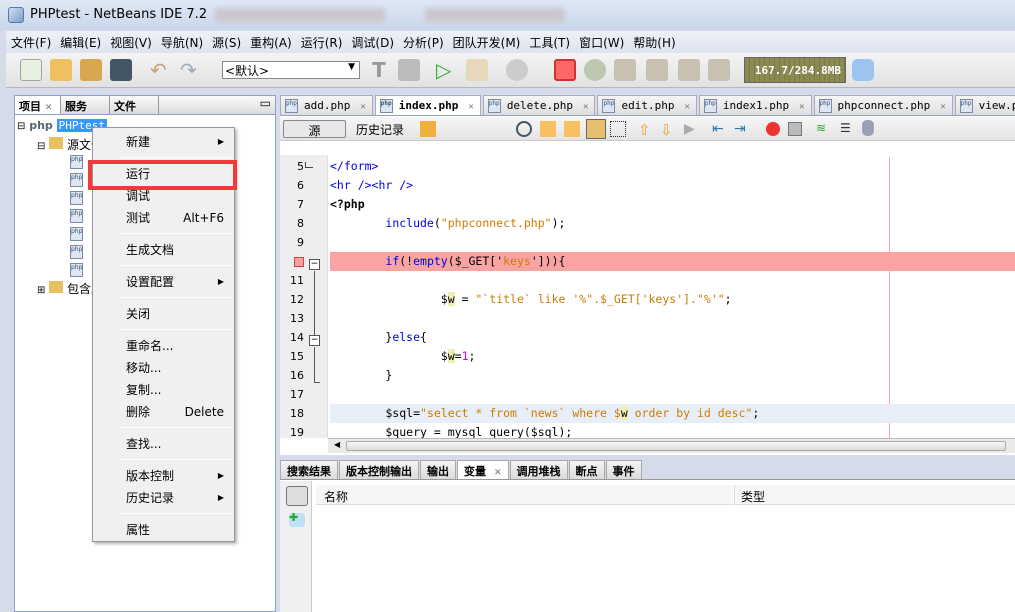 Image resolution: width=1015 pixels, height=612 pixels. What do you see at coordinates (91, 70) in the screenshot?
I see `open-project-icon` at bounding box center [91, 70].